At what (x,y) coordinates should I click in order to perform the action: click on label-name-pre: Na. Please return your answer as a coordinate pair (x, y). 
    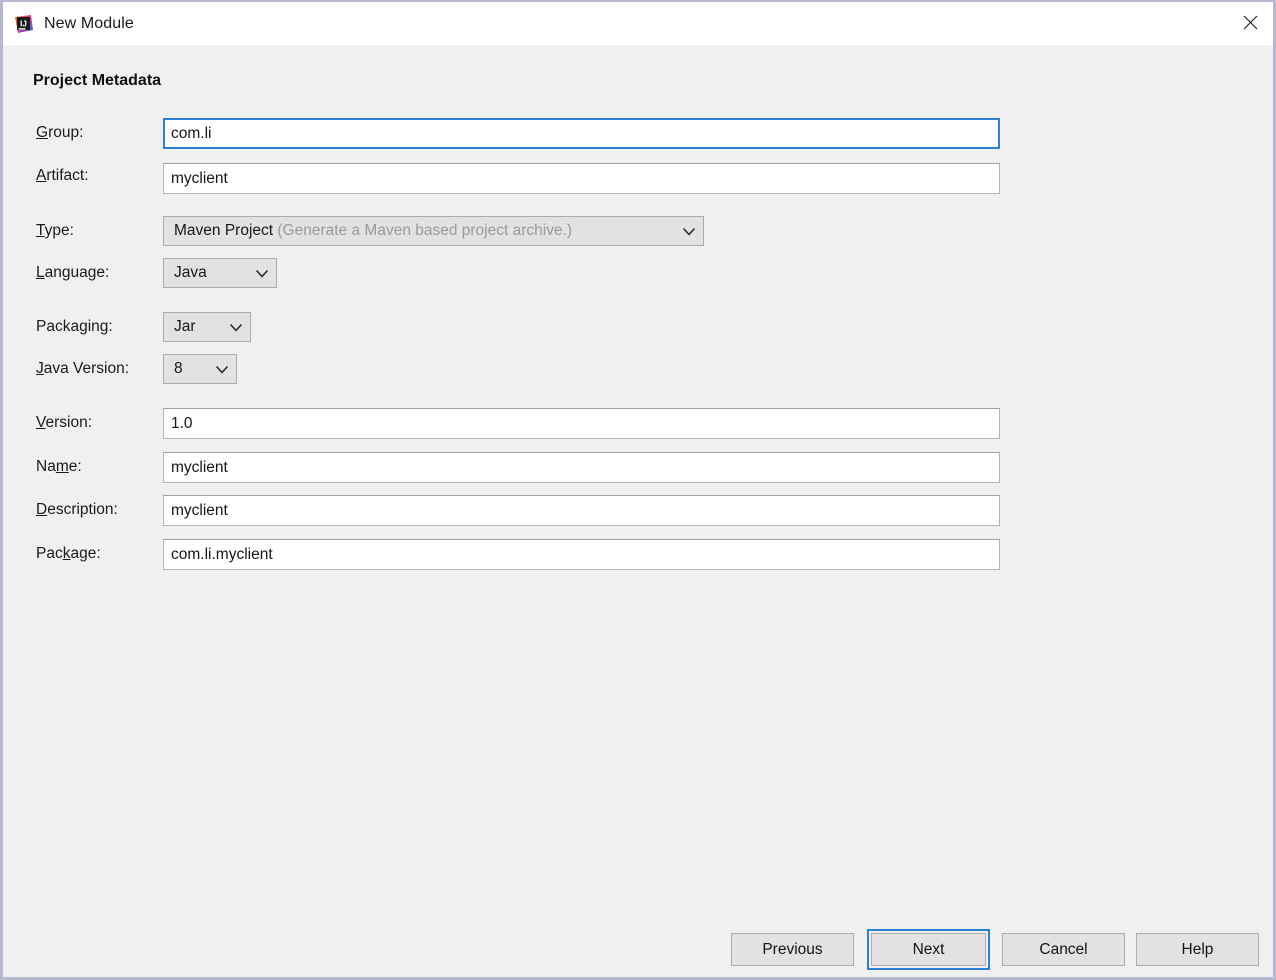
    Looking at the image, I should click on (46, 466).